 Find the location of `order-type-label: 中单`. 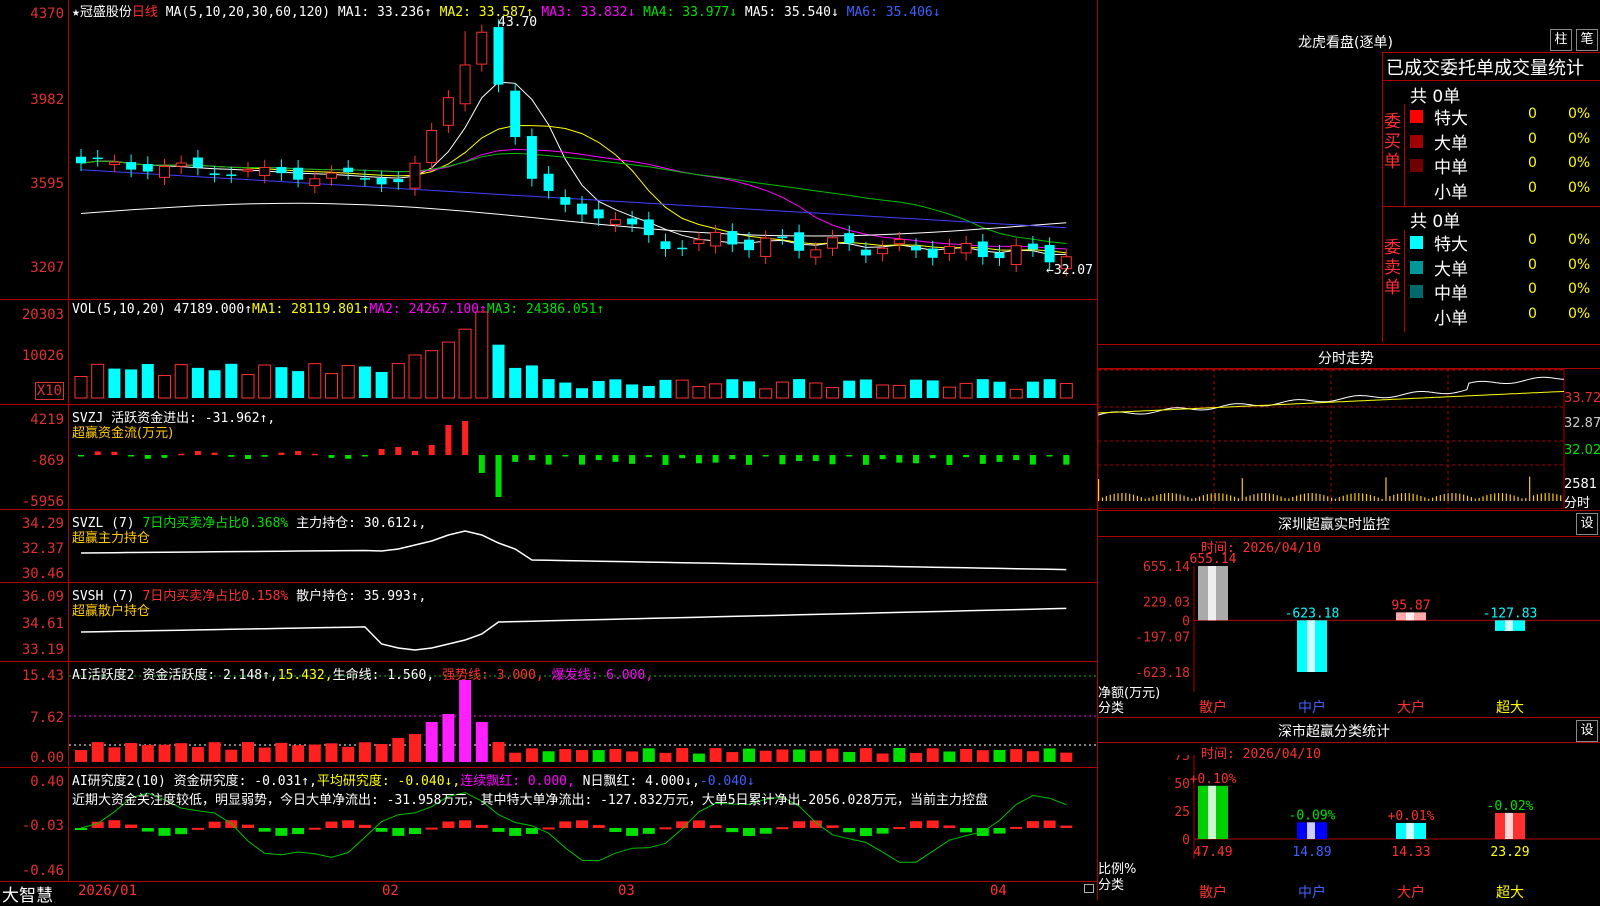

order-type-label: 中单 is located at coordinates (1451, 294).